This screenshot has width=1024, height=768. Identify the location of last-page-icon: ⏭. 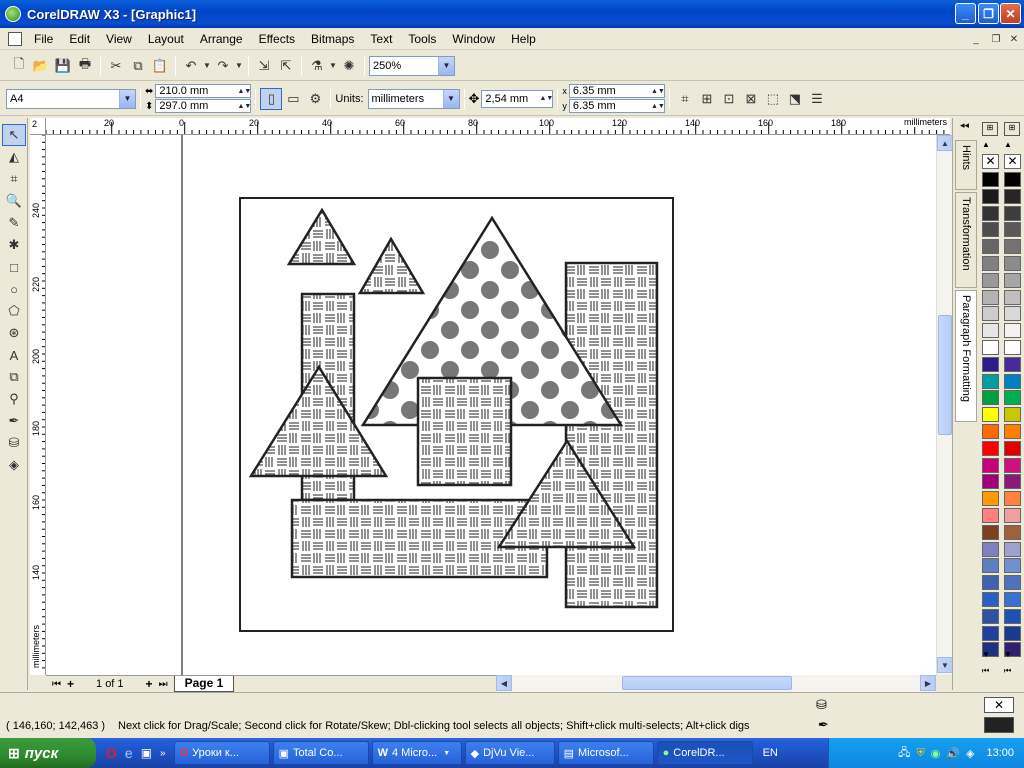
(163, 684).